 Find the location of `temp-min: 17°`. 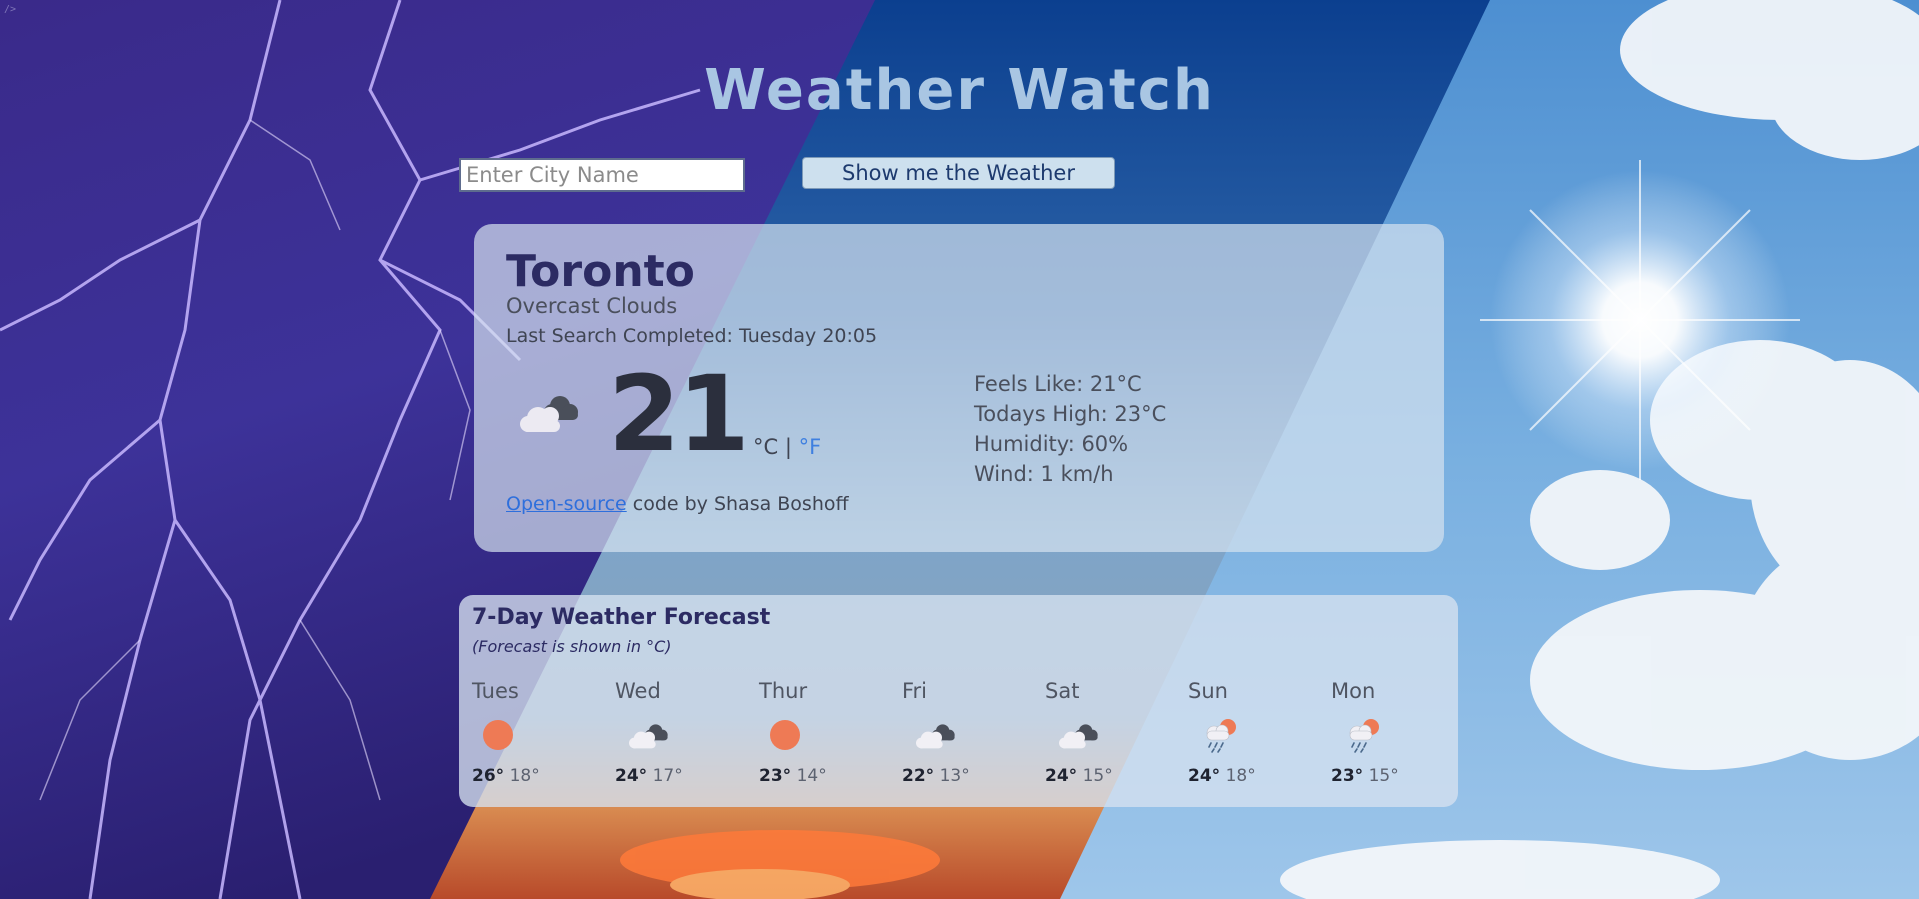

temp-min: 17° is located at coordinates (667, 776).